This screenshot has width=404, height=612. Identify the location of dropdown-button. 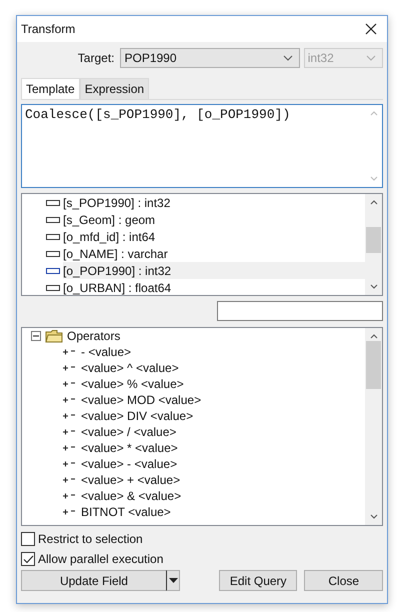
(173, 580).